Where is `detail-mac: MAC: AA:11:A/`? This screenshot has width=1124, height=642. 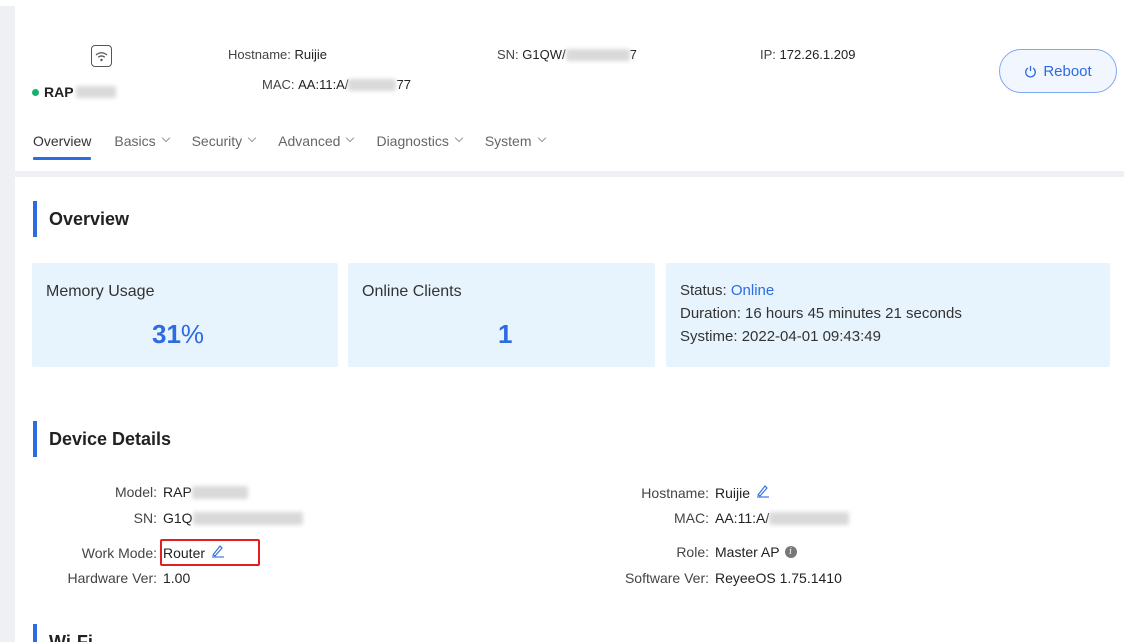 detail-mac: MAC: AA:11:A/ is located at coordinates (717, 518).